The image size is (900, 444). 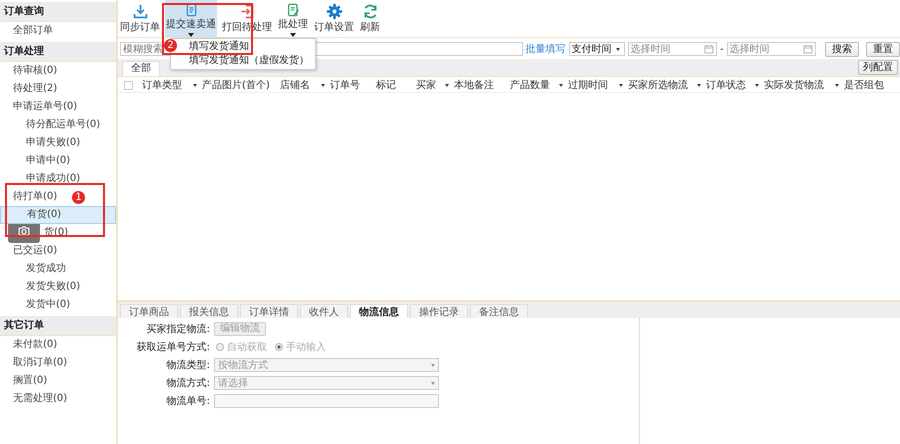 What do you see at coordinates (46, 269) in the screenshot?
I see `sidebar-item: 发货成功` at bounding box center [46, 269].